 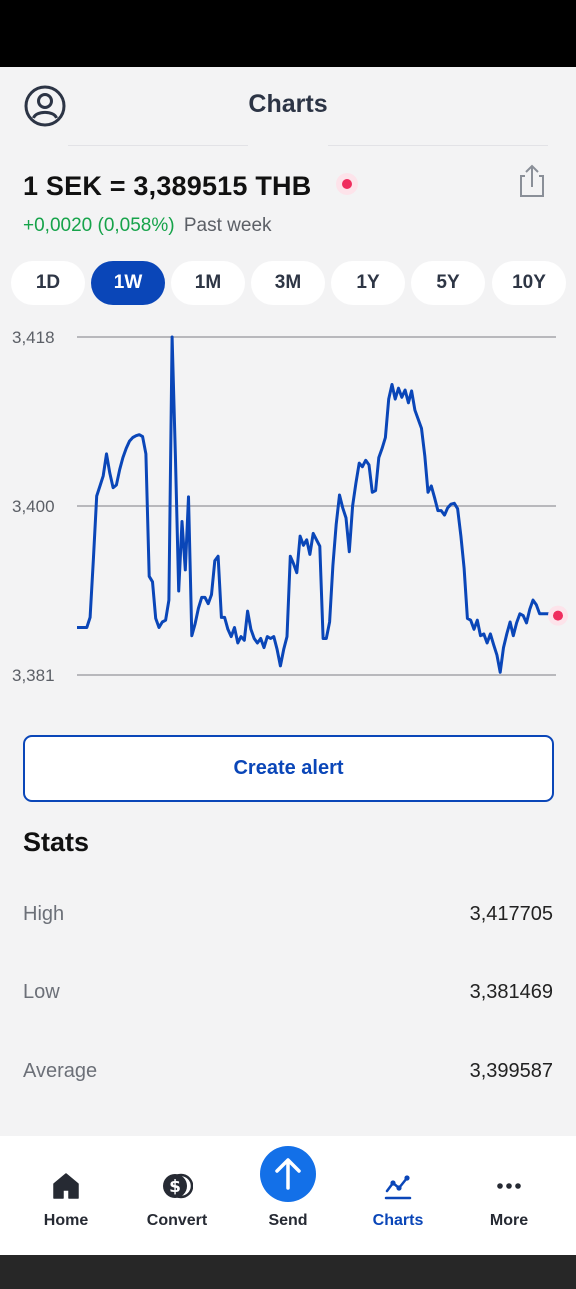 I want to click on nav-item-home: Home, so click(x=66, y=1195).